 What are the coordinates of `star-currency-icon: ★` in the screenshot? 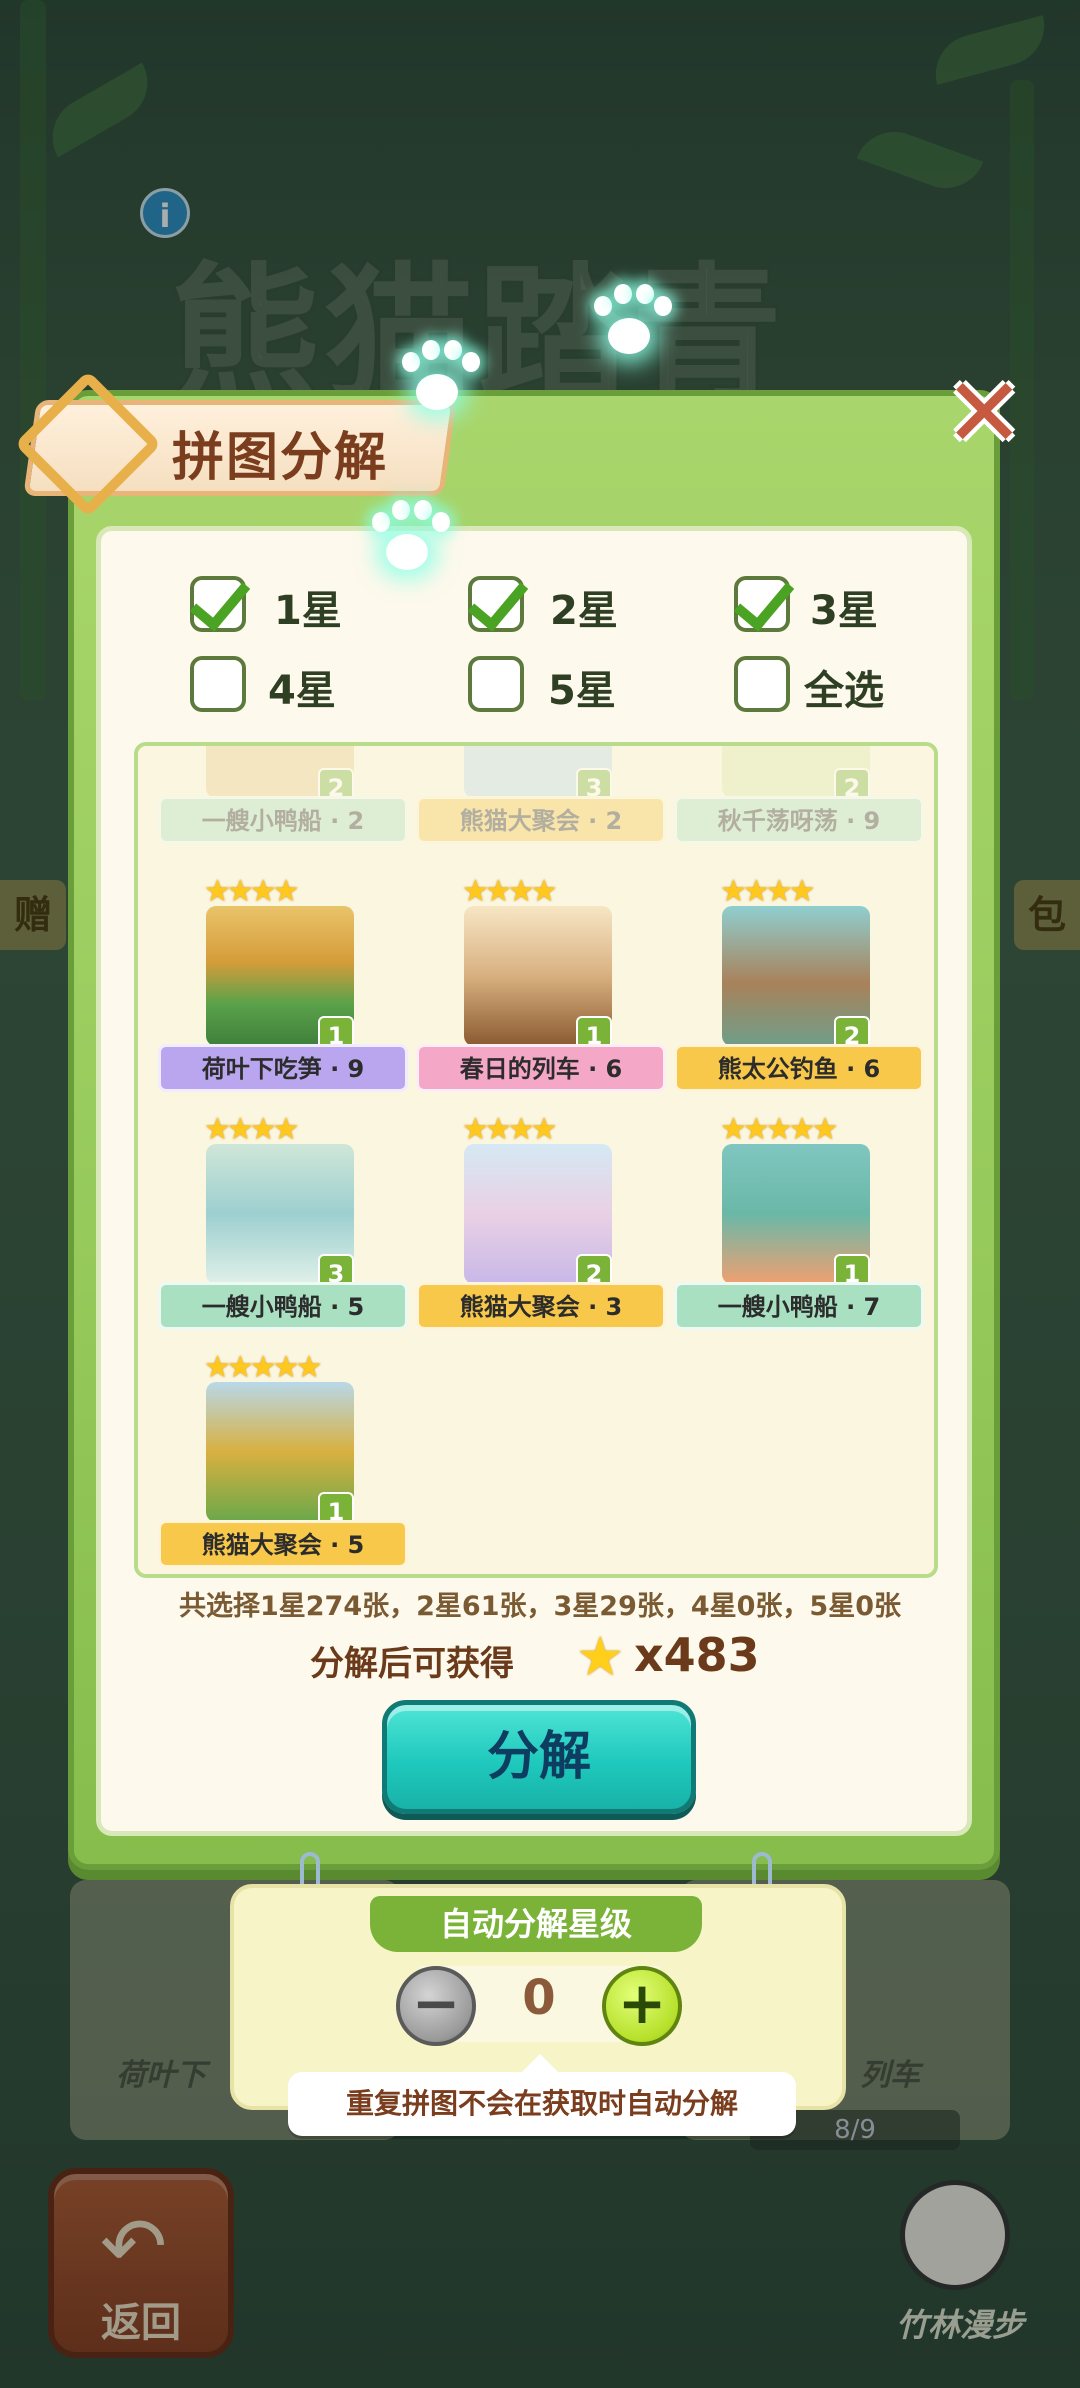 It's located at (600, 1656).